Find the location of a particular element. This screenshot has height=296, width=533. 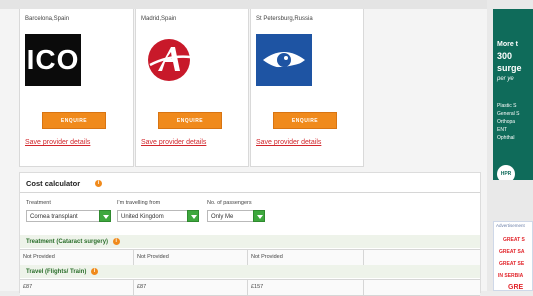

provider-location: St Petersburg,Russia is located at coordinates (284, 19).